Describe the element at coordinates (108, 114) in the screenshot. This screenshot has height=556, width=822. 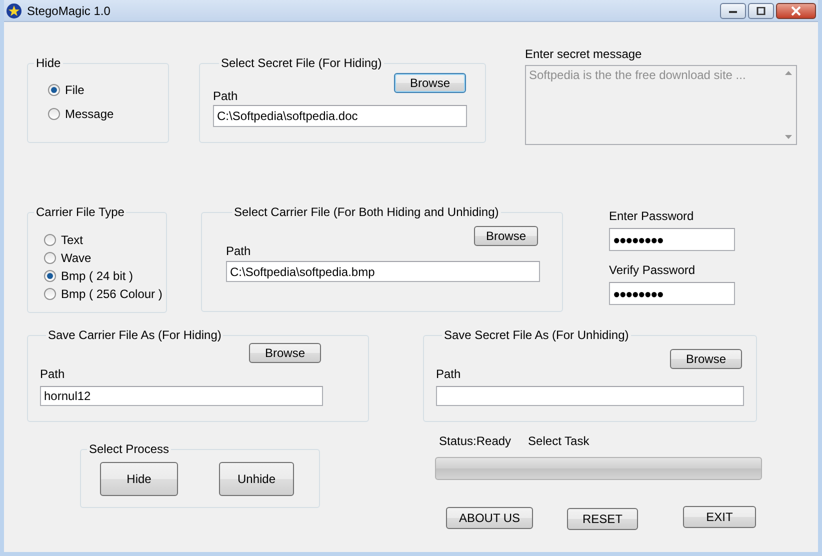
I see `radio-option: Message` at that location.